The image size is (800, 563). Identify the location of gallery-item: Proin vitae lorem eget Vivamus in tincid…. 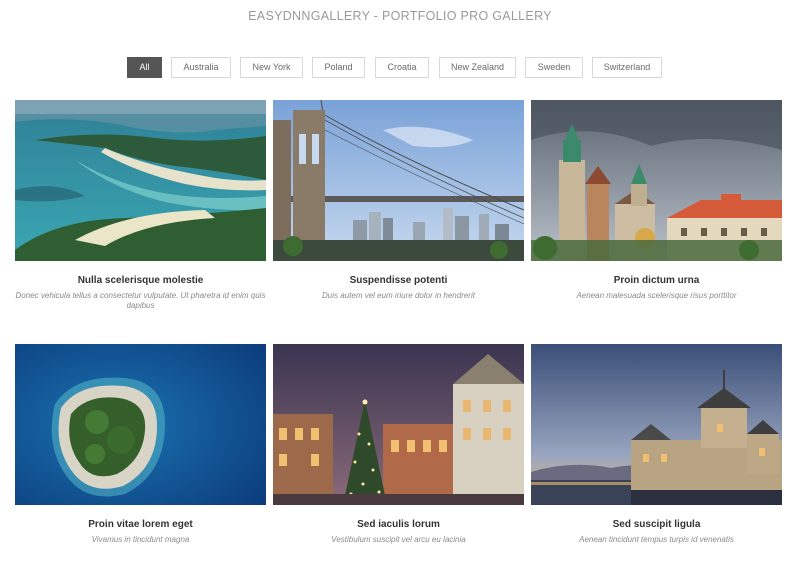
(140, 449).